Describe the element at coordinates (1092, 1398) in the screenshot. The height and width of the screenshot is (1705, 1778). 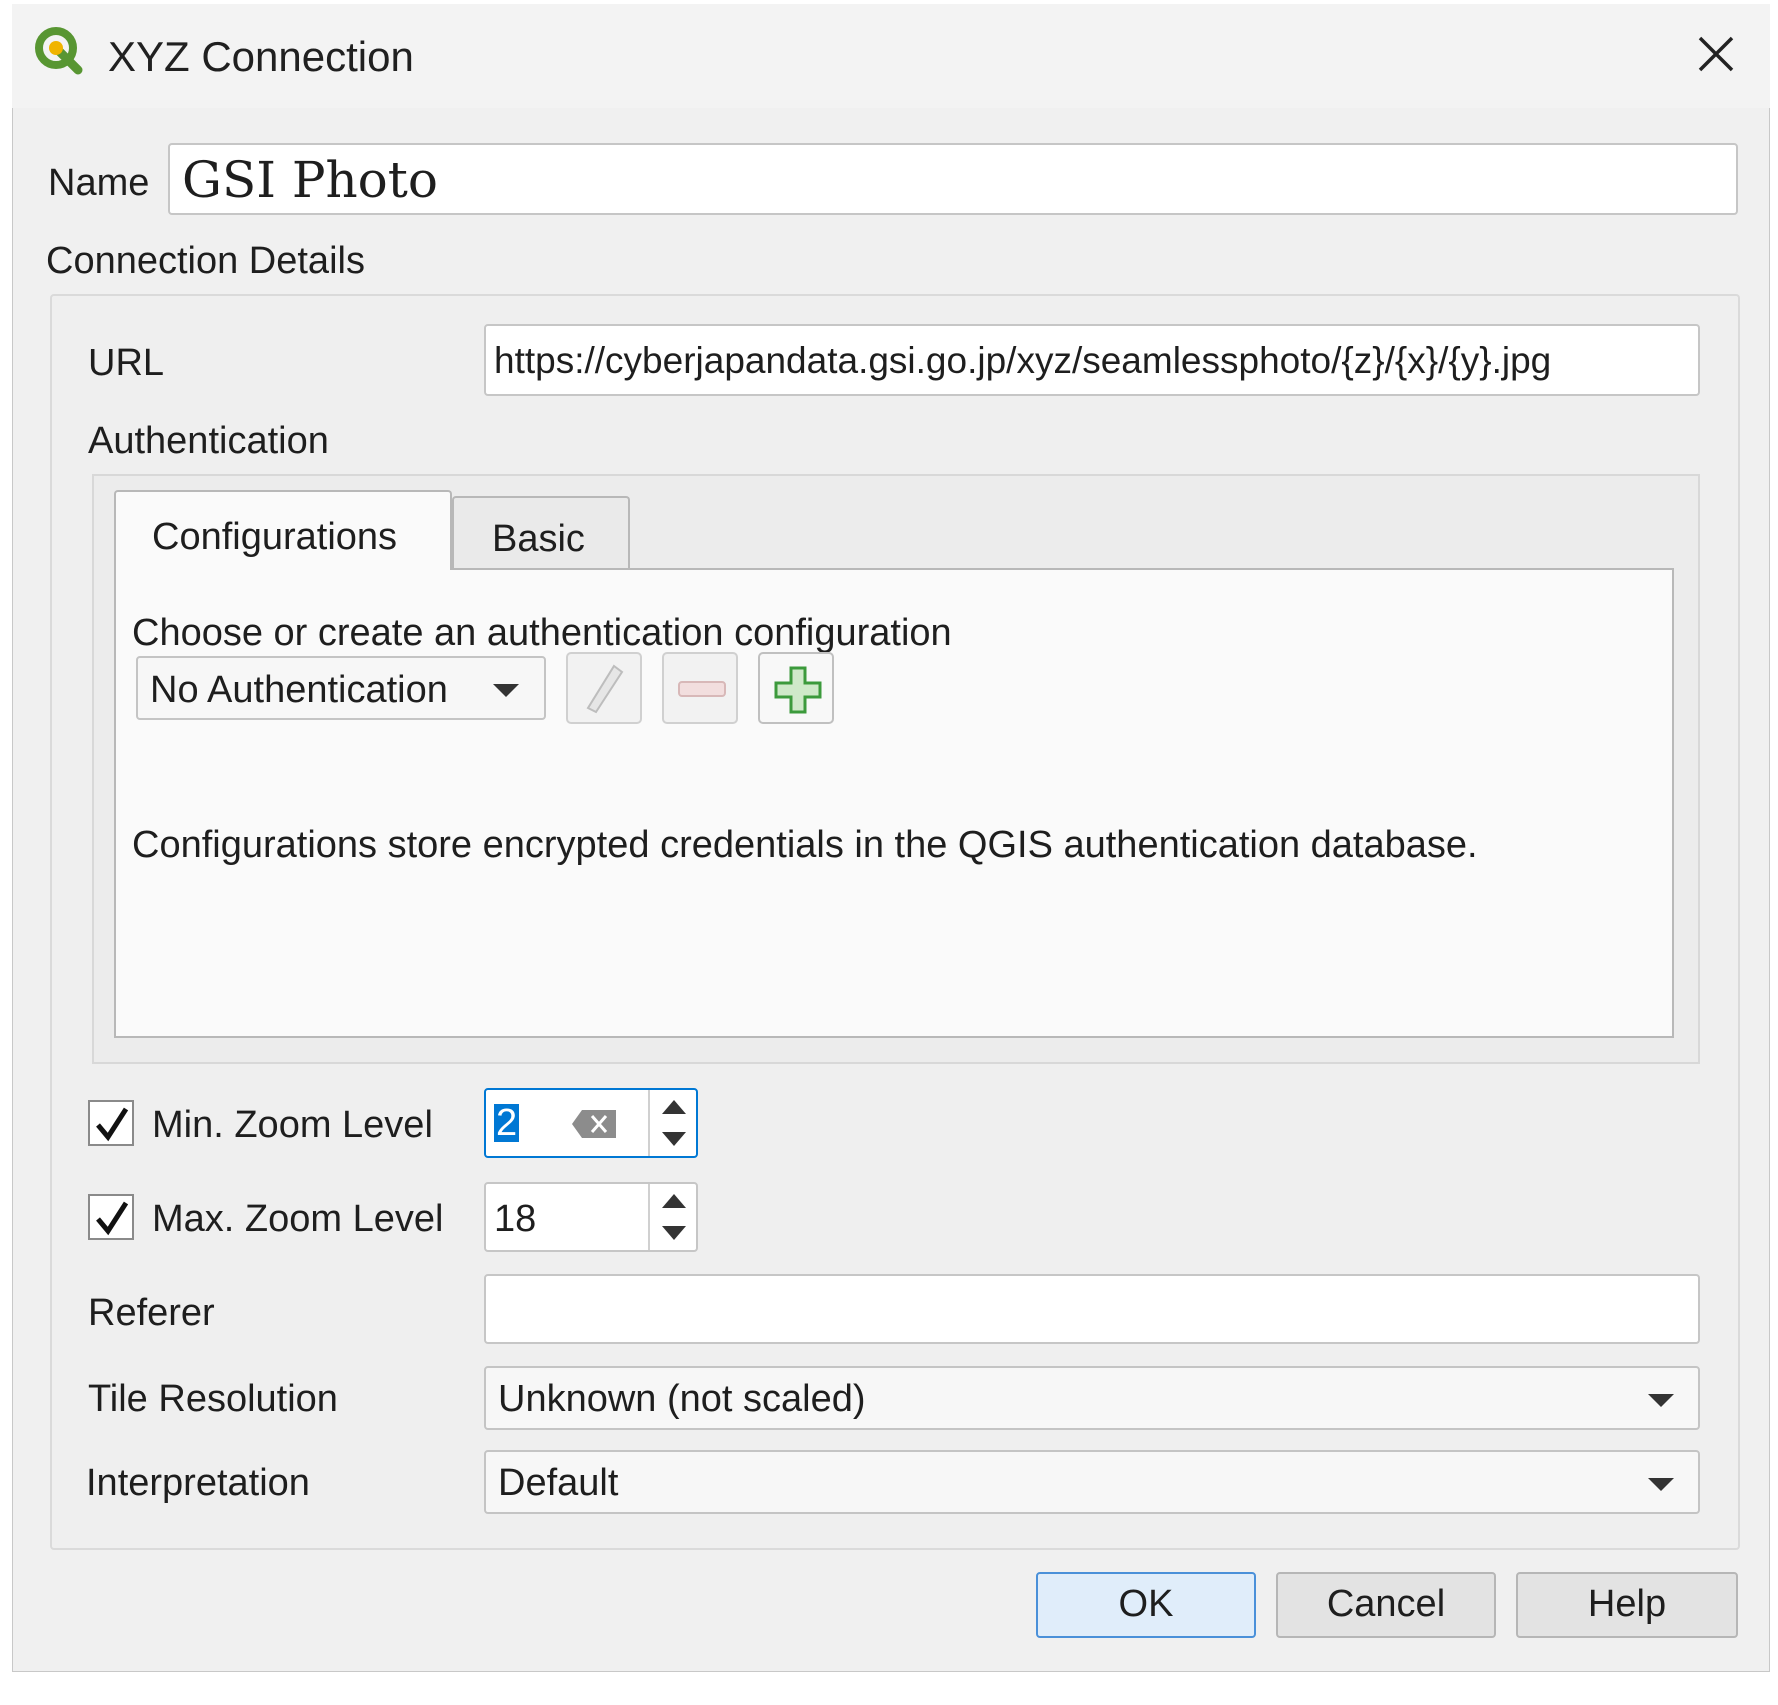
I see `tile-resolution-select: Unknown (not scaled)` at that location.